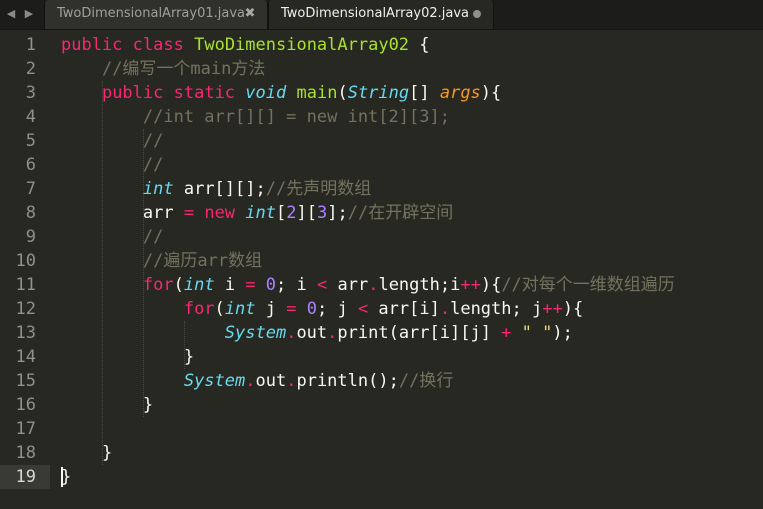 The image size is (763, 509). Describe the element at coordinates (257, 381) in the screenshot. I see `code-line: System.out.println();//换行` at that location.